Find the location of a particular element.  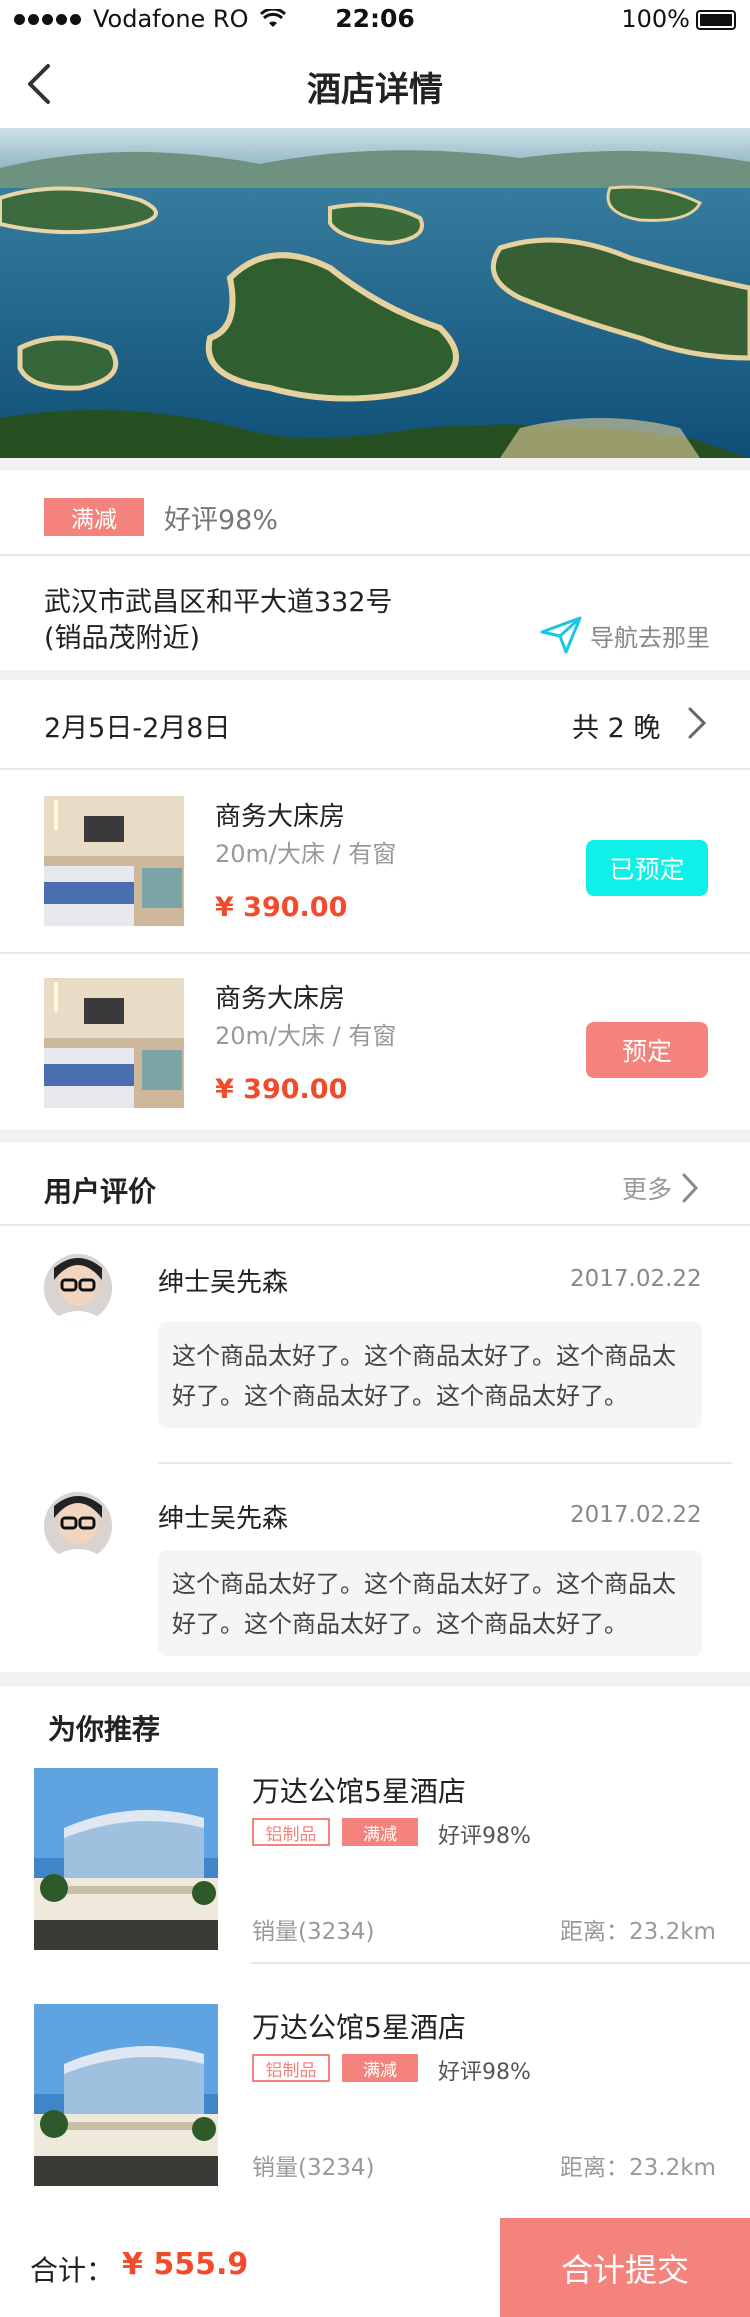

more-label: 更多 is located at coordinates (647, 1189).